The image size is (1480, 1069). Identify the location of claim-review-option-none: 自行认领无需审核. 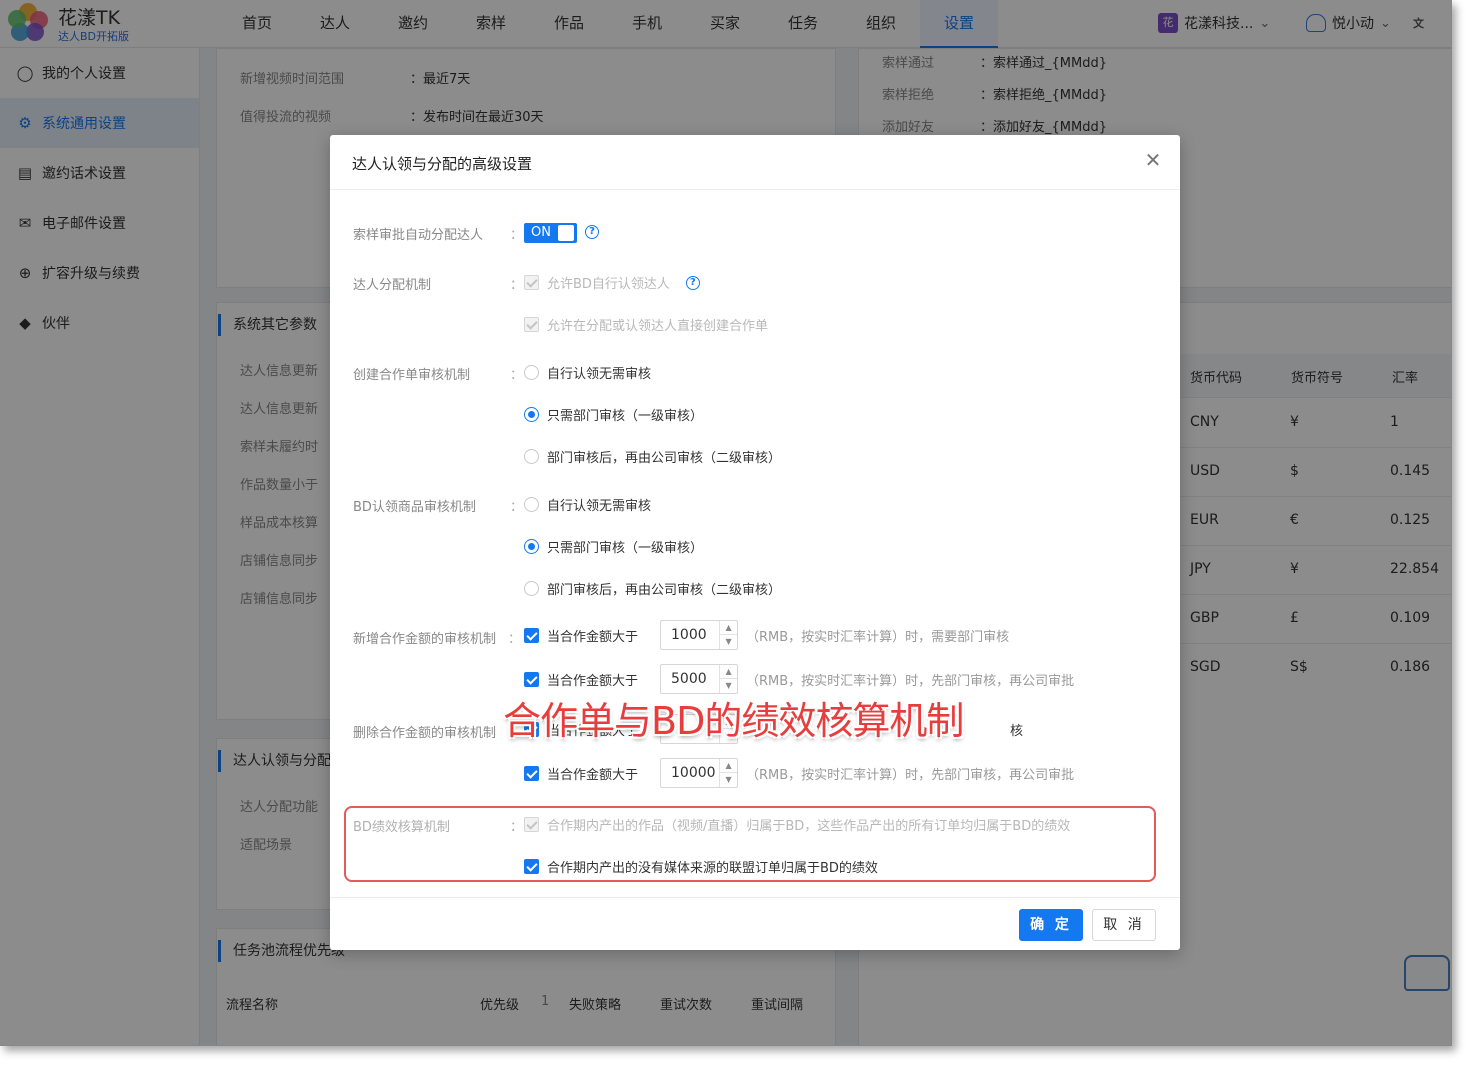
(587, 504).